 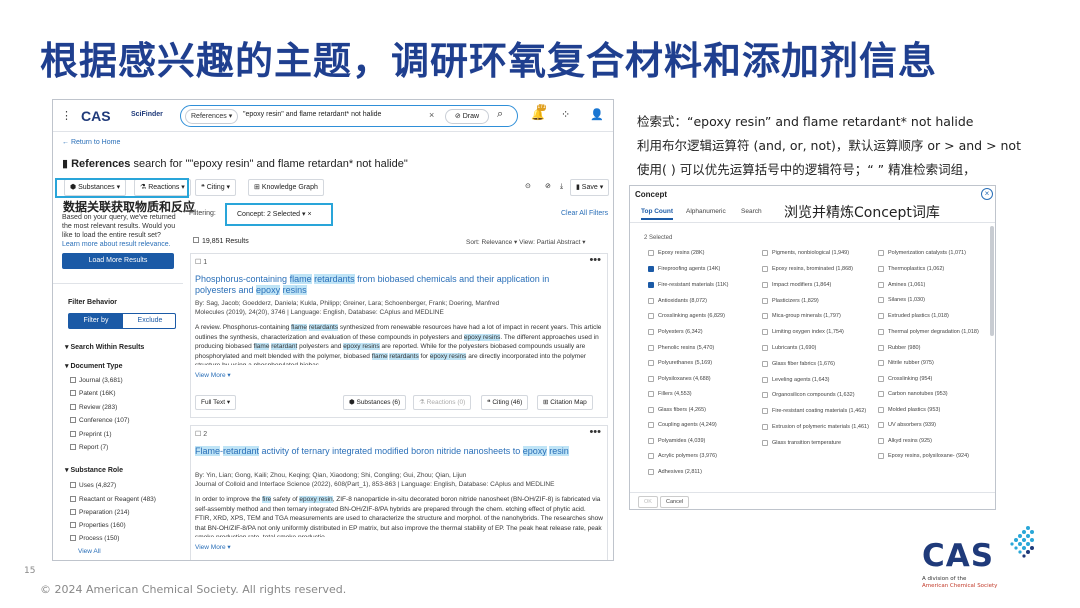 I want to click on concept-option: Amines (1,061), so click(x=933, y=285).